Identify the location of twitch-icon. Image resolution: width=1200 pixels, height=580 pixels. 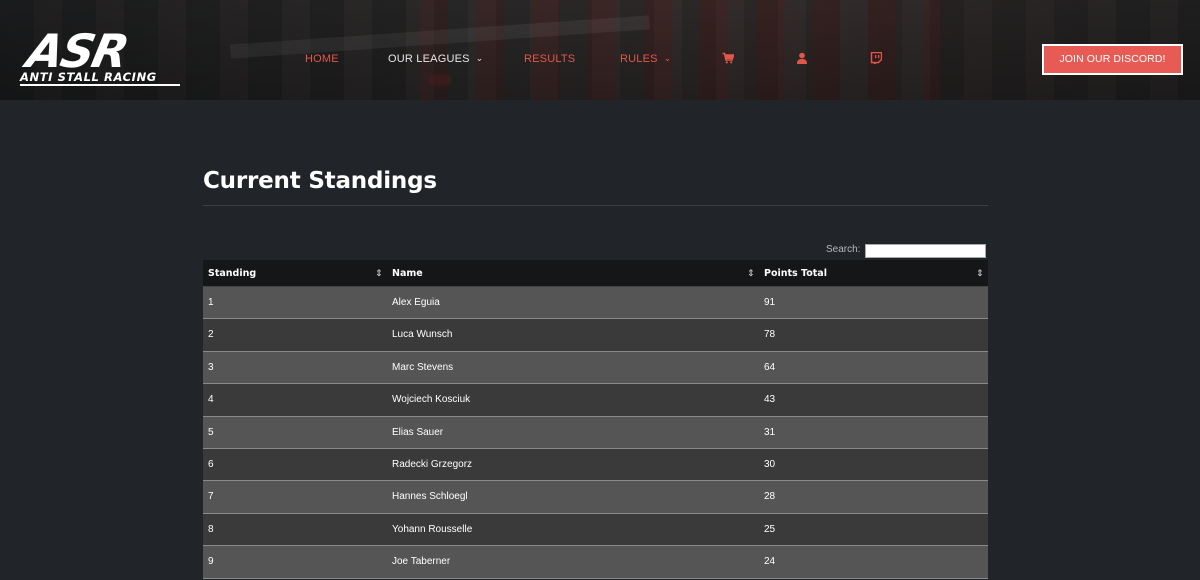
(876, 58).